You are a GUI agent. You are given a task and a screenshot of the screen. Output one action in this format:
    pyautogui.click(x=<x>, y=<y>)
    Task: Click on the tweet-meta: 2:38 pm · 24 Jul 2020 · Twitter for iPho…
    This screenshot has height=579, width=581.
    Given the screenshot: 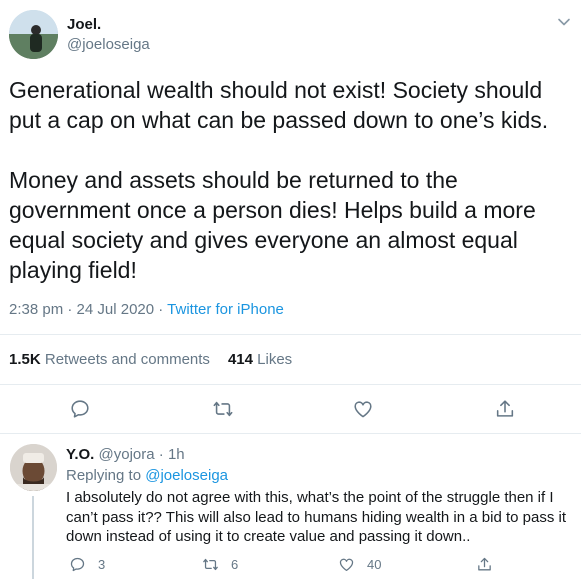 What is the action you would take?
    pyautogui.click(x=146, y=309)
    